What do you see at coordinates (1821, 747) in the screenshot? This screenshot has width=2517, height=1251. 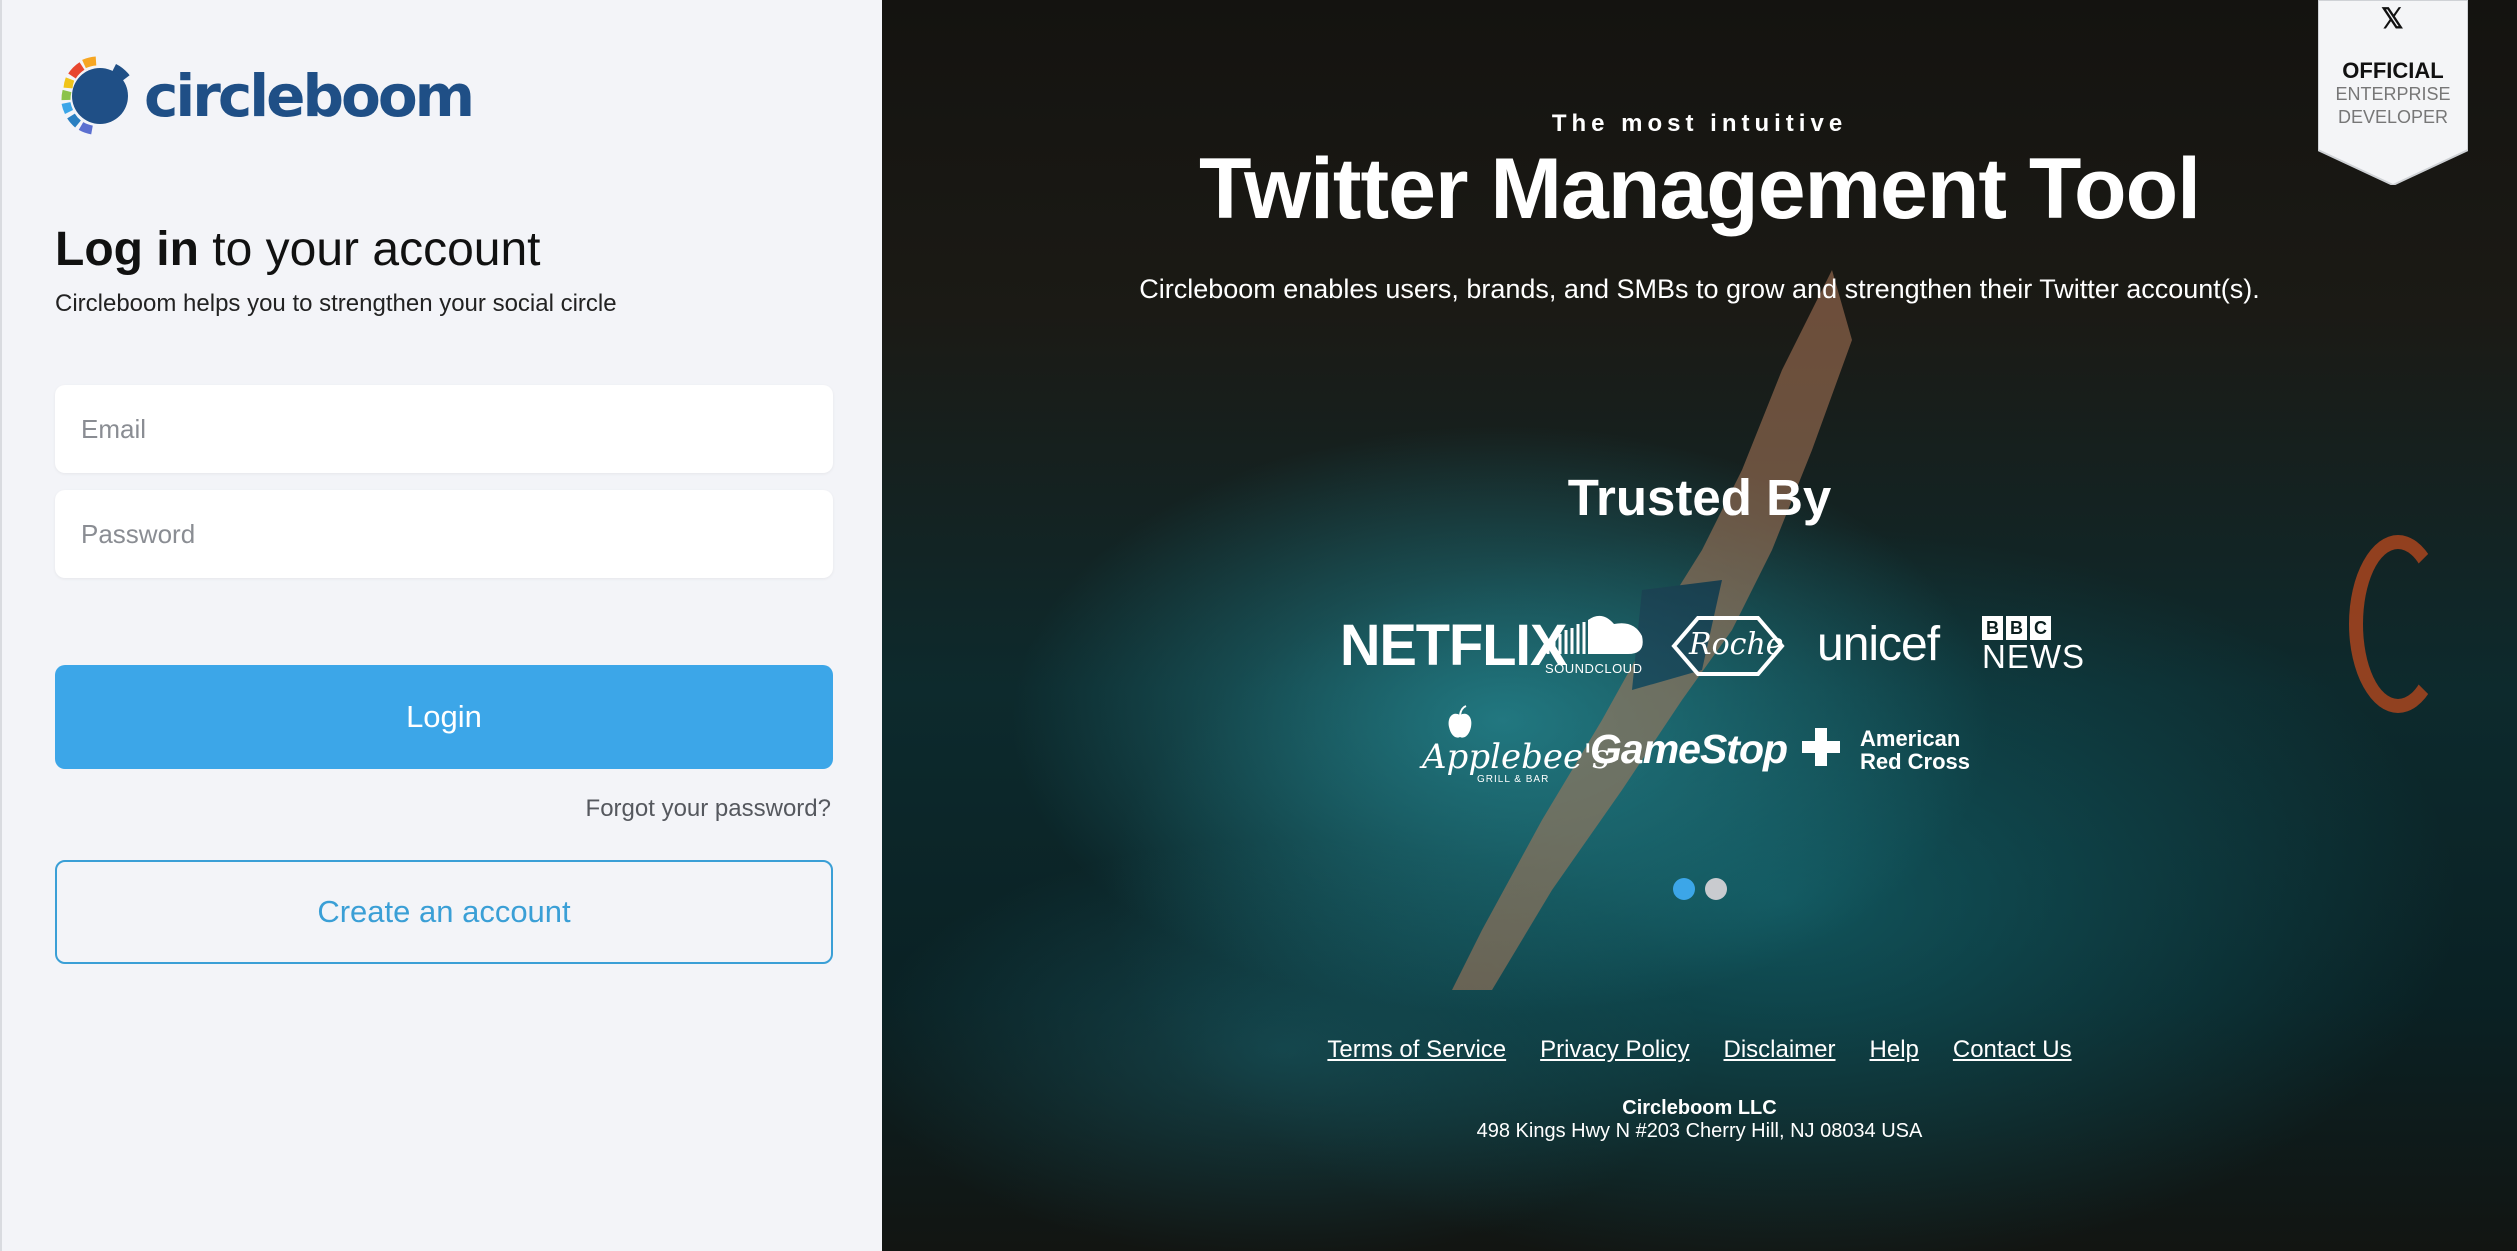 I see `red-cross-icon` at bounding box center [1821, 747].